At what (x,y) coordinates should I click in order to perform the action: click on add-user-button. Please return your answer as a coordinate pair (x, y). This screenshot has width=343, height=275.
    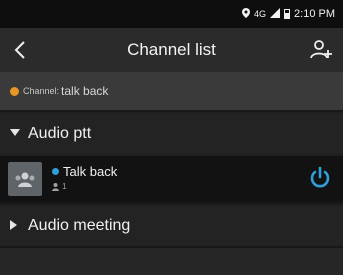
    Looking at the image, I should click on (321, 50).